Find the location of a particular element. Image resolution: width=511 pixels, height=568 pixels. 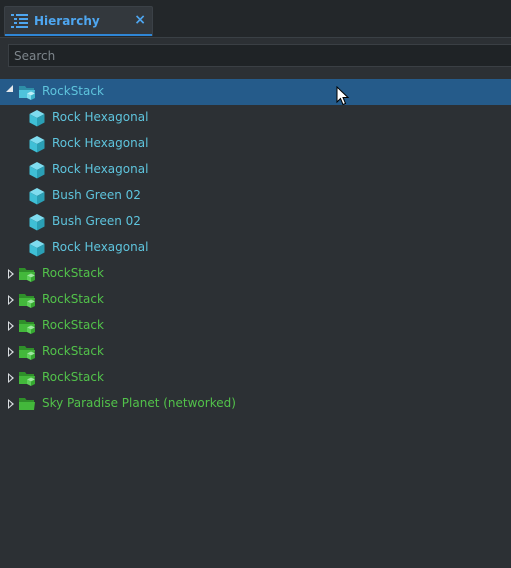

tab-bar: Hierarchy × is located at coordinates (255, 19).